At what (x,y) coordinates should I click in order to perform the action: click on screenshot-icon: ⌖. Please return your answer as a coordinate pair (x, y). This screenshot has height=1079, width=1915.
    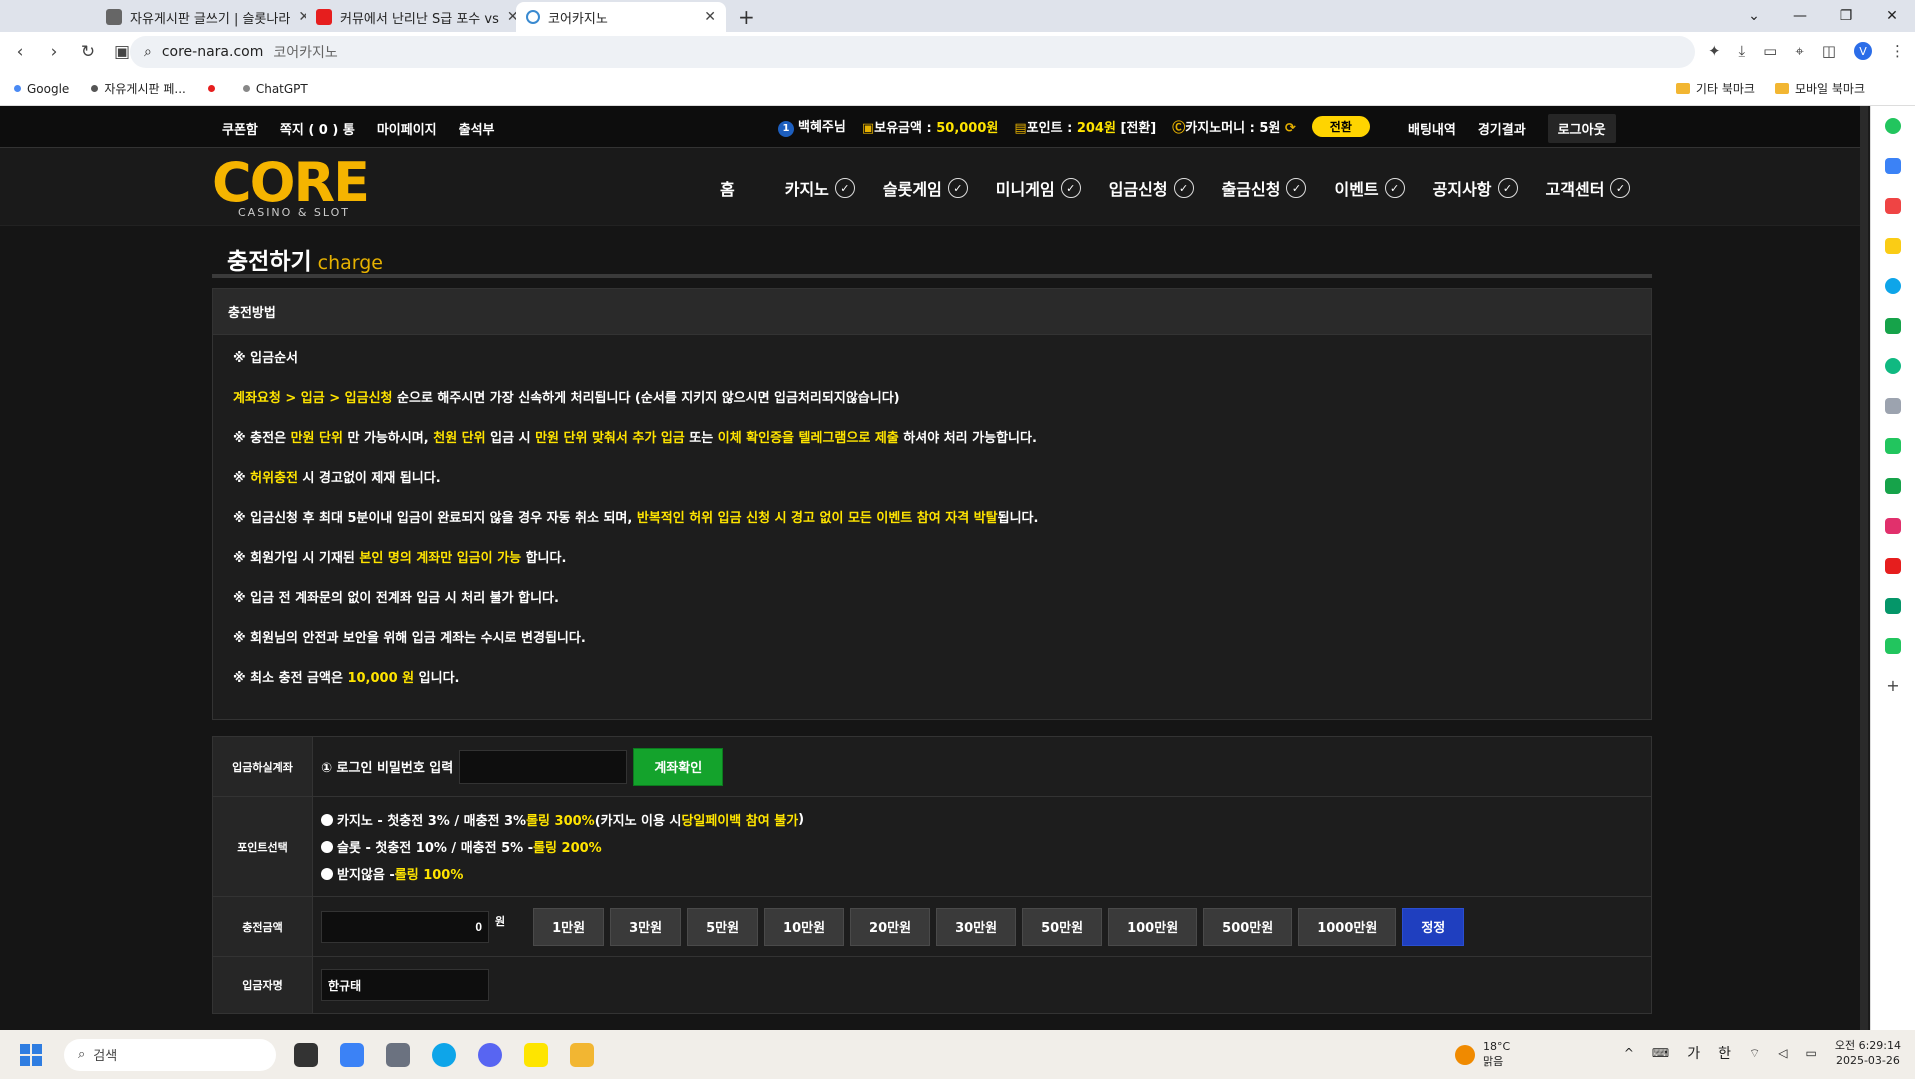
    Looking at the image, I should click on (1799, 51).